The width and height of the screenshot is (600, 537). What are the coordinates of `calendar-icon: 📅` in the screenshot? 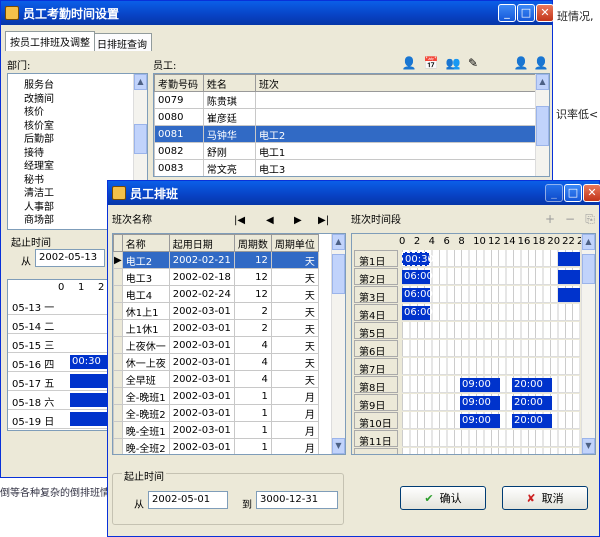 It's located at (431, 63).